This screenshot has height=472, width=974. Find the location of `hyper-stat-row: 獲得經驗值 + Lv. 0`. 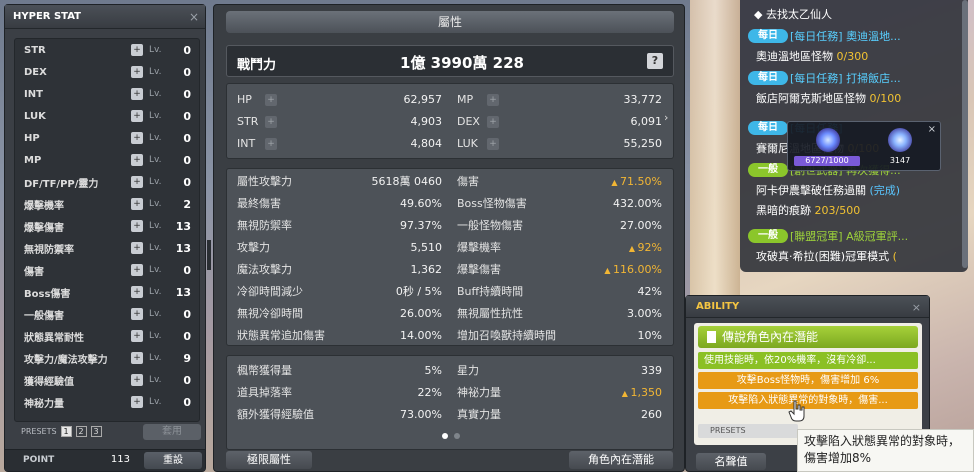

hyper-stat-row: 獲得經驗值 + Lv. 0 is located at coordinates (107, 380).